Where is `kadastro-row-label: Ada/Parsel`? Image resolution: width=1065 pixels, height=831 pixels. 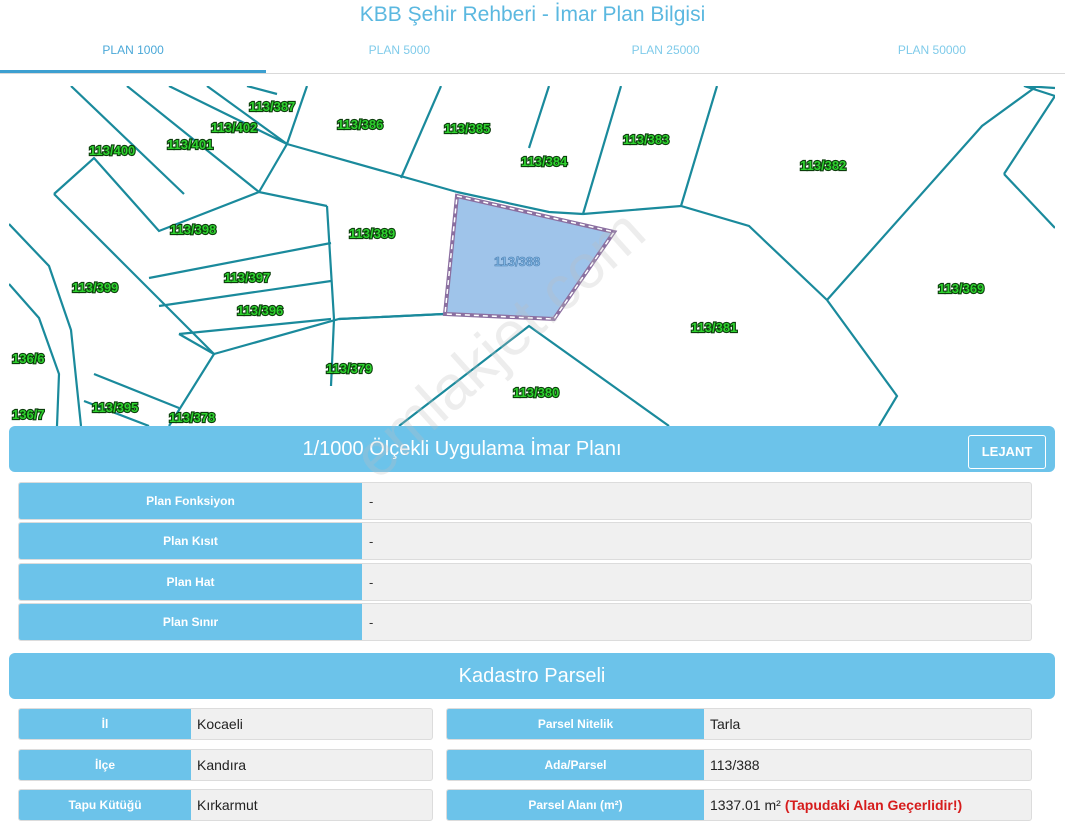 kadastro-row-label: Ada/Parsel is located at coordinates (575, 765).